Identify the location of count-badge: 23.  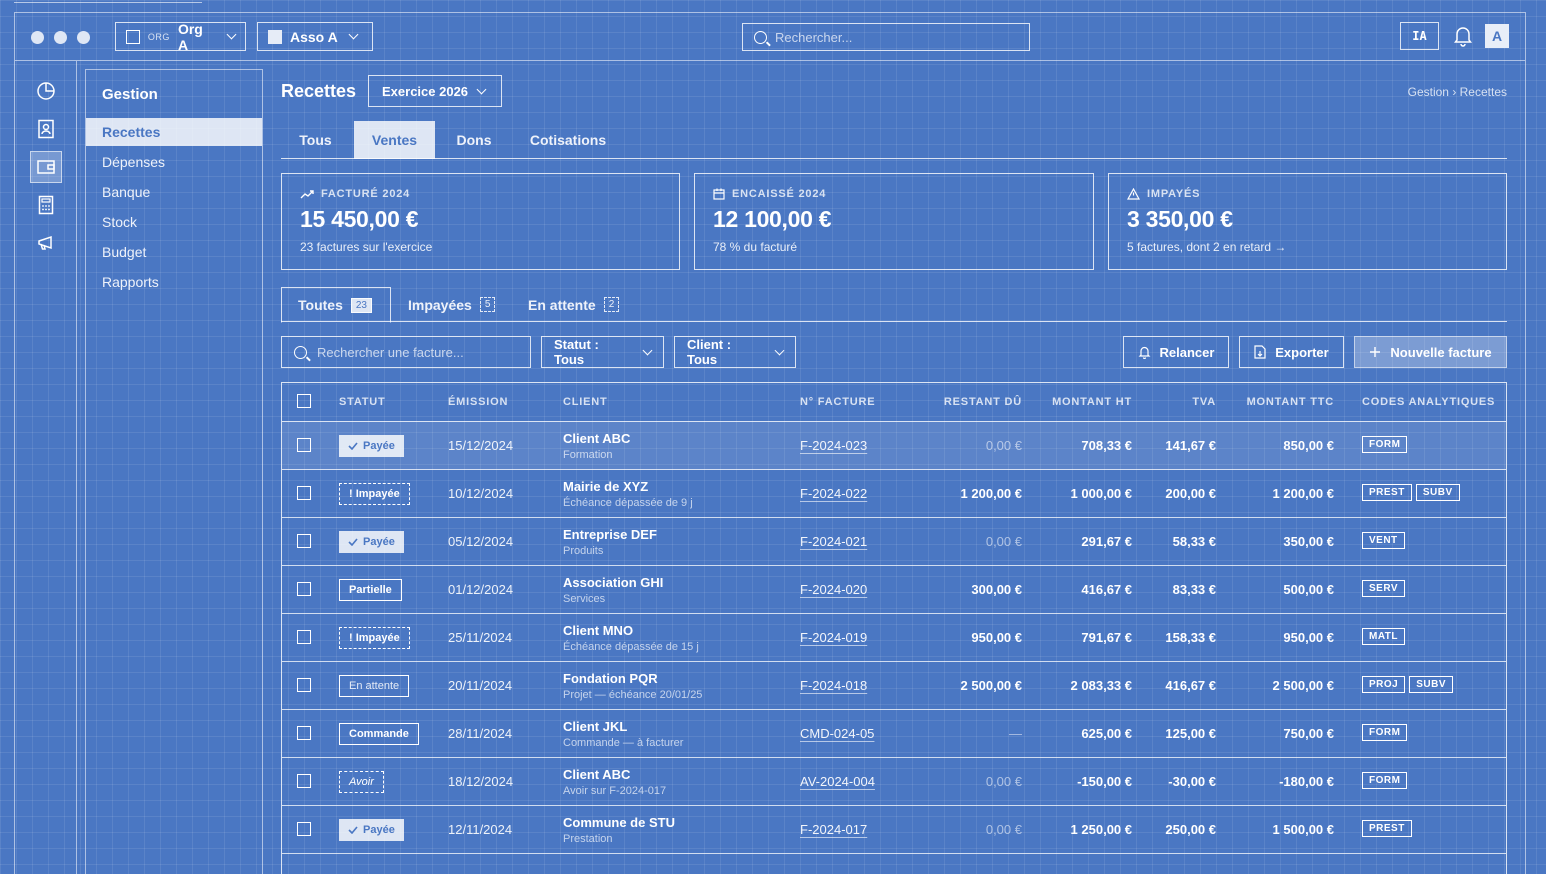
(361, 305).